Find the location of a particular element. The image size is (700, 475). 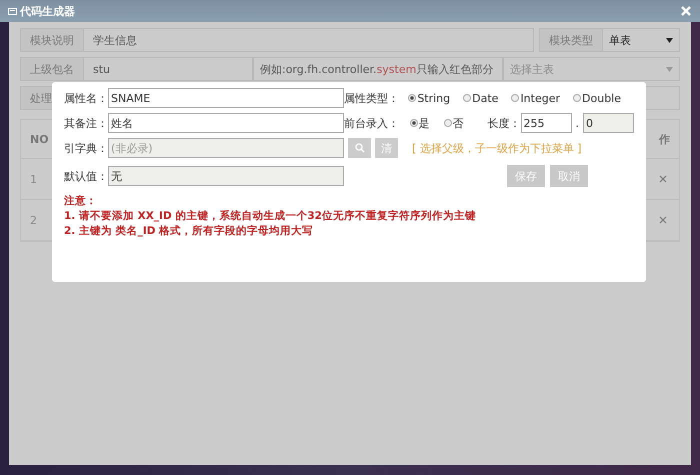

radio-option: 是 is located at coordinates (420, 123).